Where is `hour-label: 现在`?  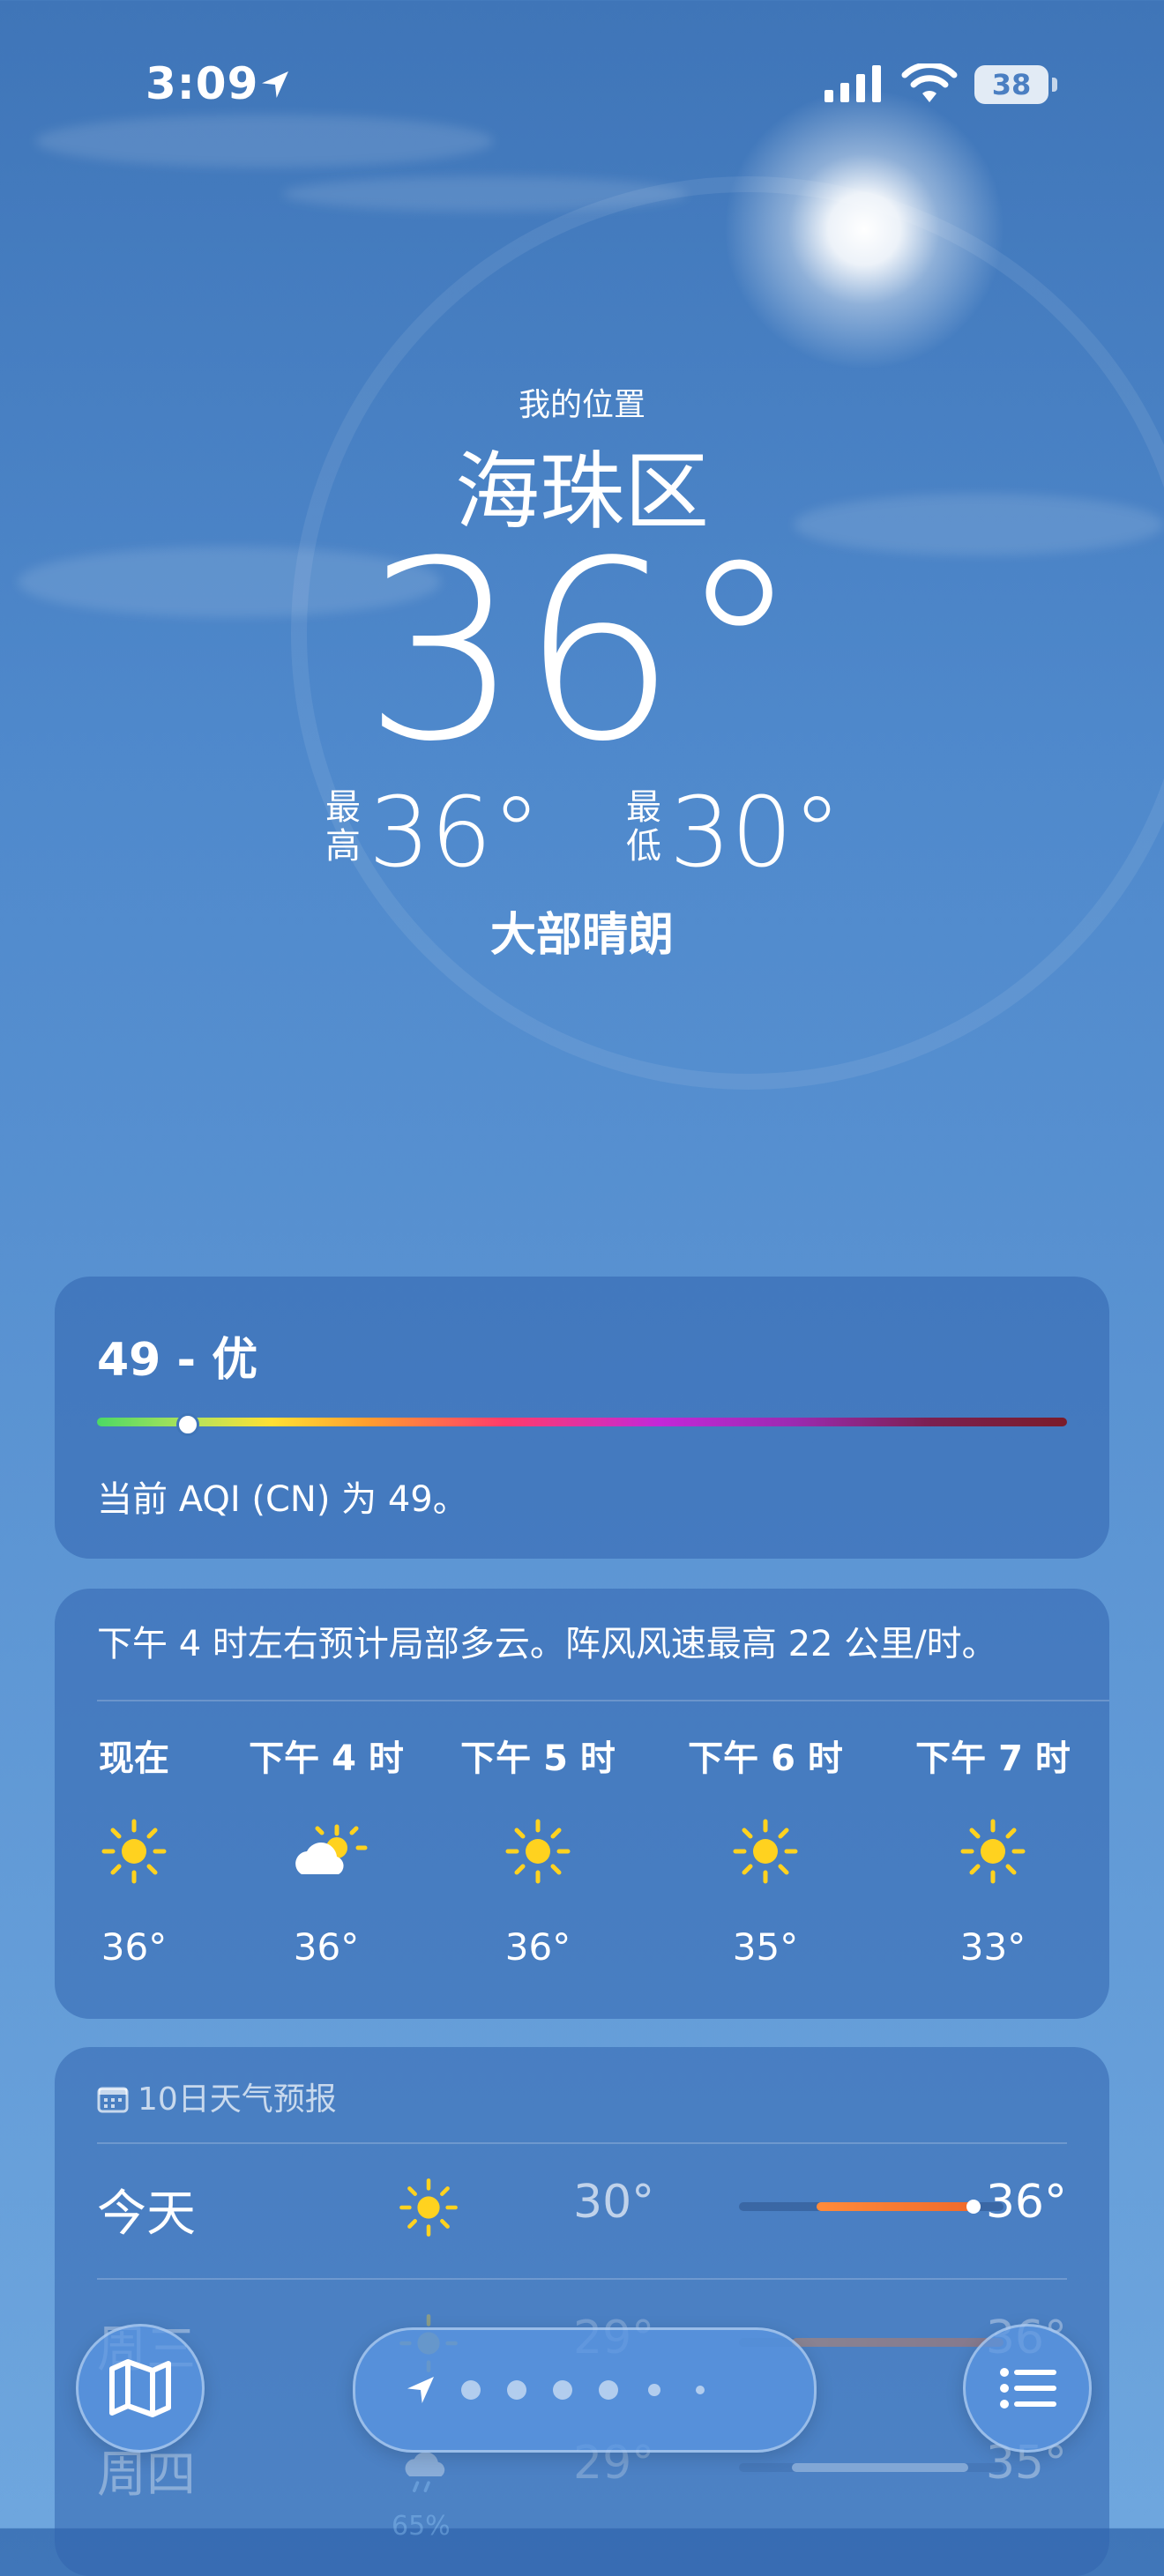 hour-label: 现在 is located at coordinates (134, 1759).